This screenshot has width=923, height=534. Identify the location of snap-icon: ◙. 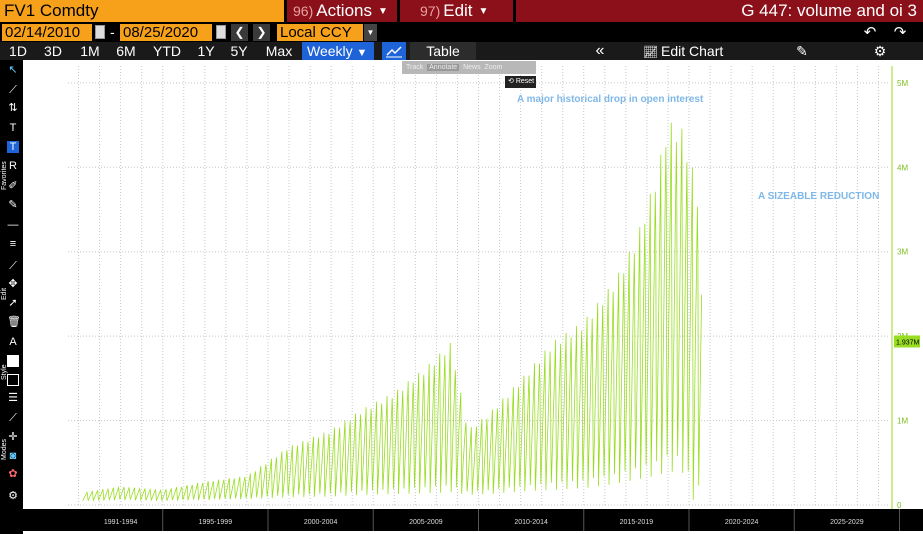
(13, 456).